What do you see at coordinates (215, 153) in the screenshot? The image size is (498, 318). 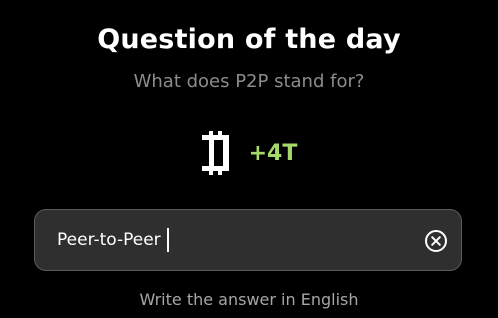 I see `coin-icon` at bounding box center [215, 153].